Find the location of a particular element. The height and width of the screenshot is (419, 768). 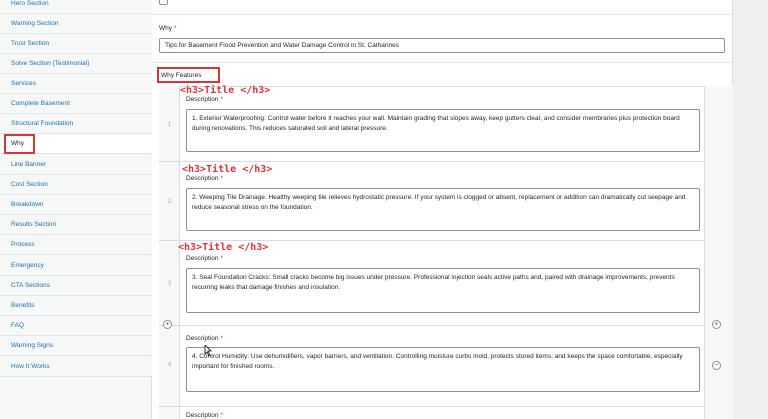

sidebar-item-trust-section: Trust Section is located at coordinates (76, 44).